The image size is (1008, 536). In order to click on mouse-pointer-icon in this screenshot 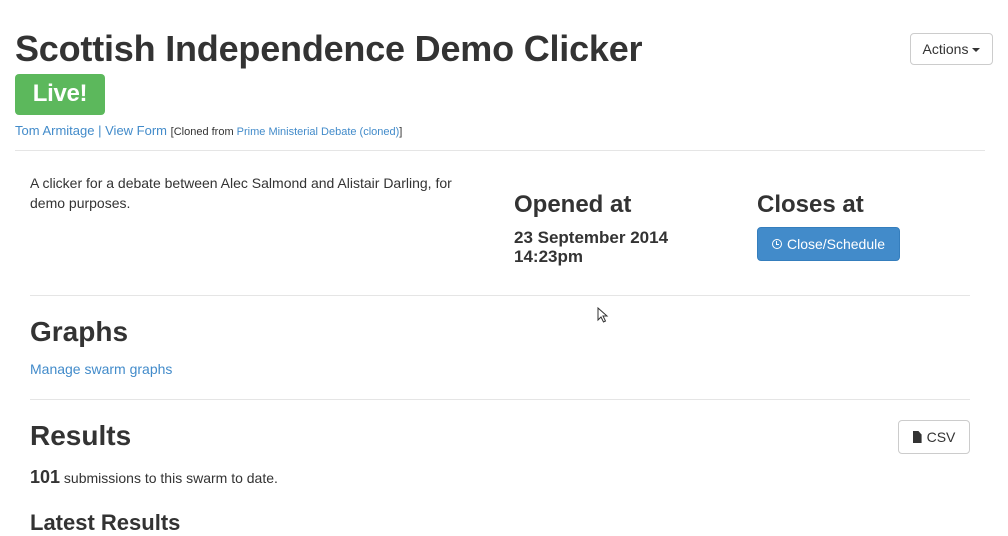, I will do `click(603, 315)`.